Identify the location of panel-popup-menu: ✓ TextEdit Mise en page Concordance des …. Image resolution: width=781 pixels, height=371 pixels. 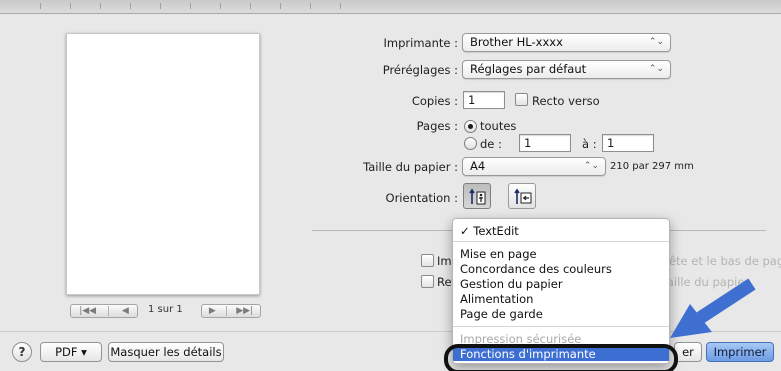
(561, 291).